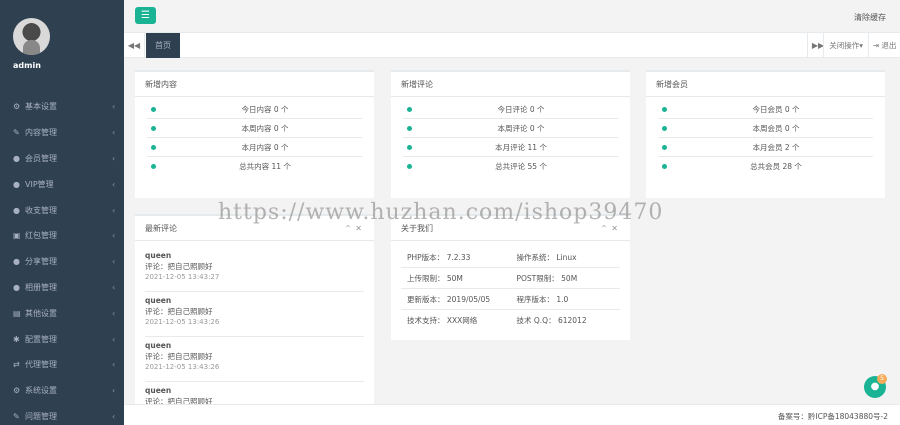  Describe the element at coordinates (765, 84) in the screenshot. I see `panel-title: 新增会员` at that location.